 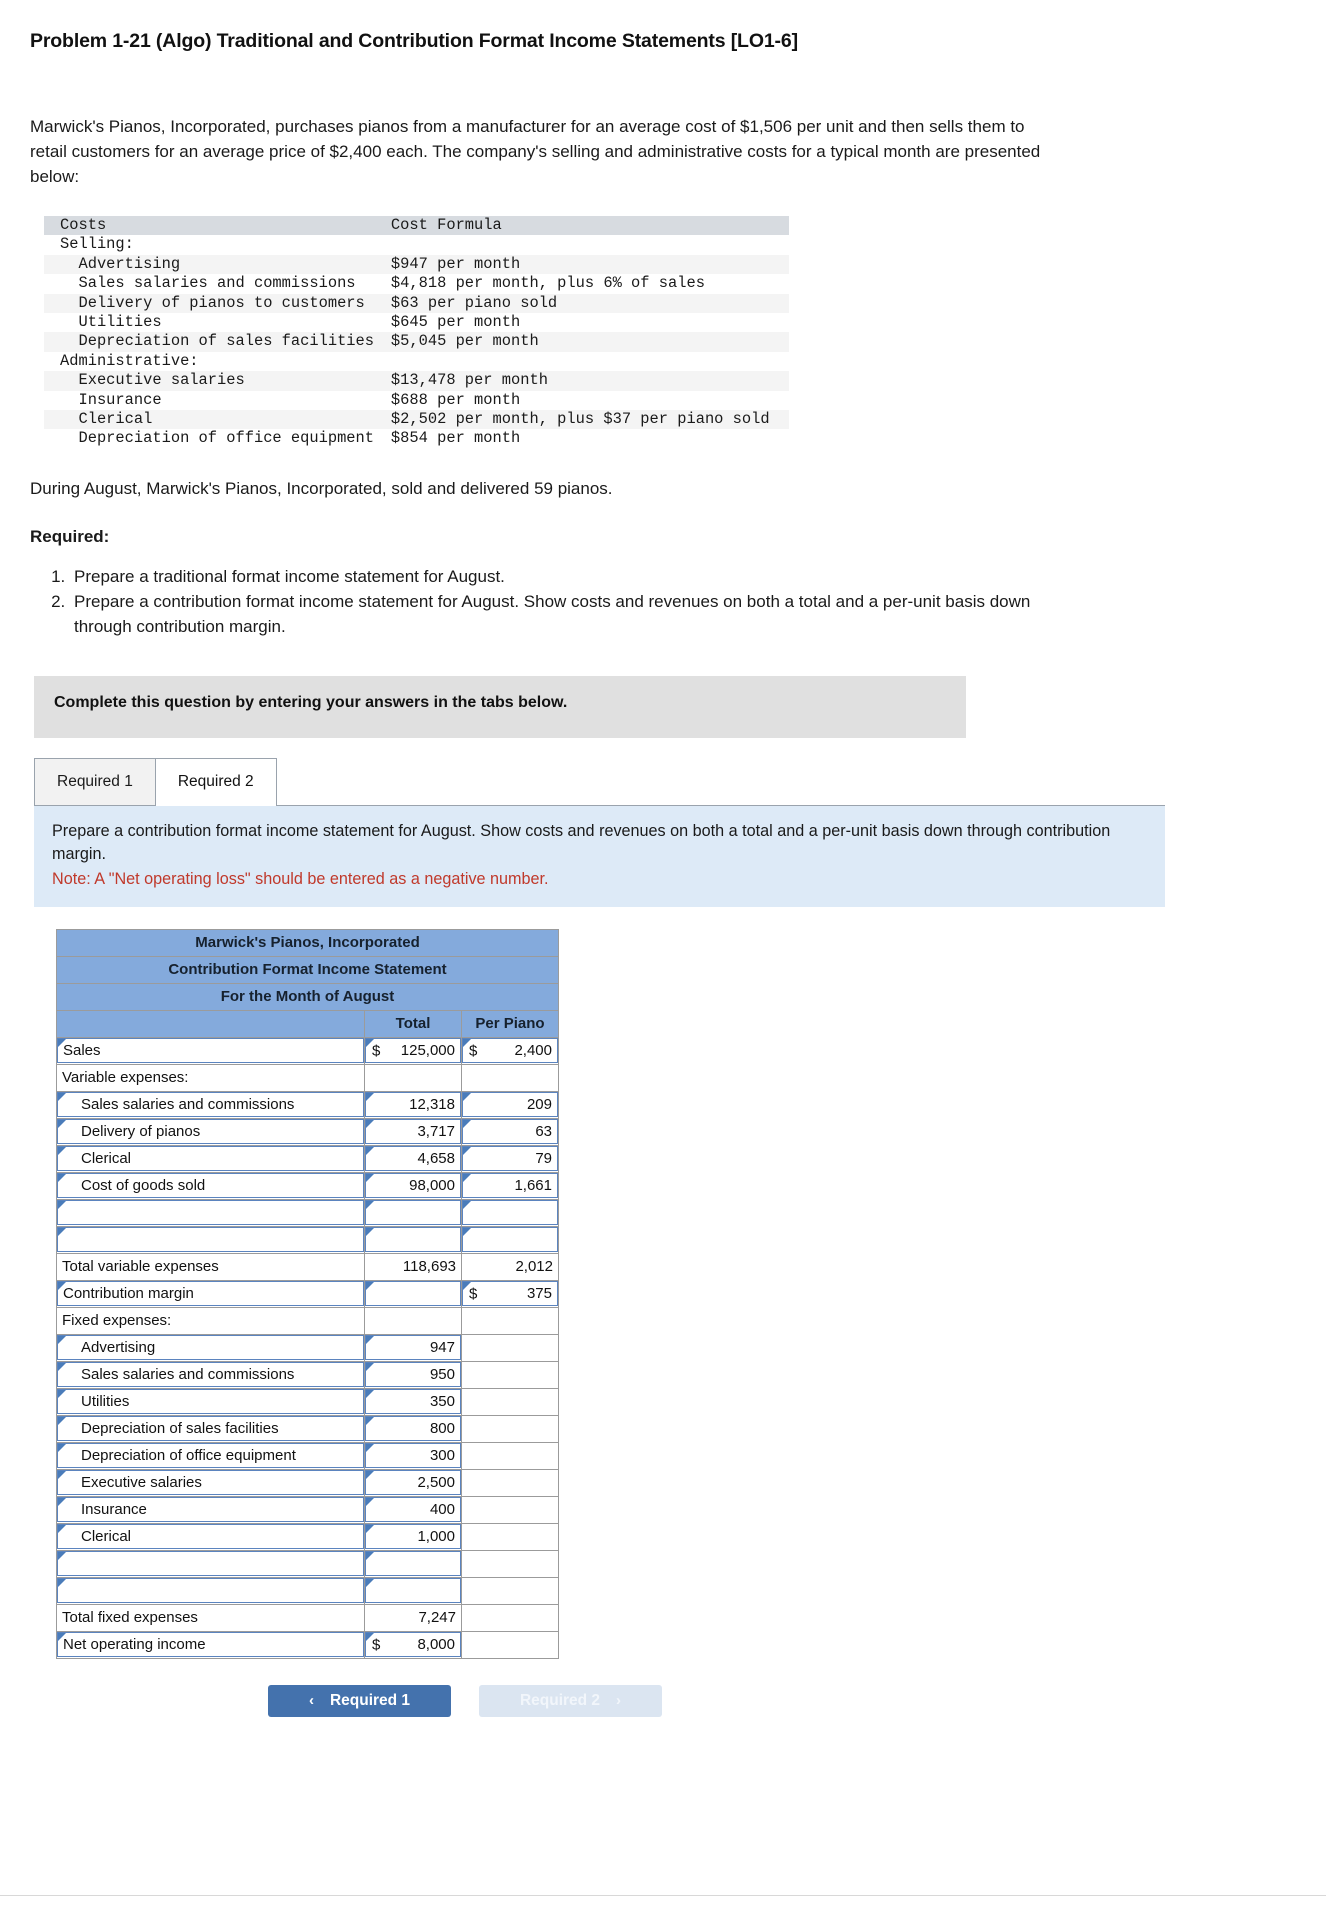 What do you see at coordinates (436, 1645) in the screenshot?
I see `total-value: 8,000` at bounding box center [436, 1645].